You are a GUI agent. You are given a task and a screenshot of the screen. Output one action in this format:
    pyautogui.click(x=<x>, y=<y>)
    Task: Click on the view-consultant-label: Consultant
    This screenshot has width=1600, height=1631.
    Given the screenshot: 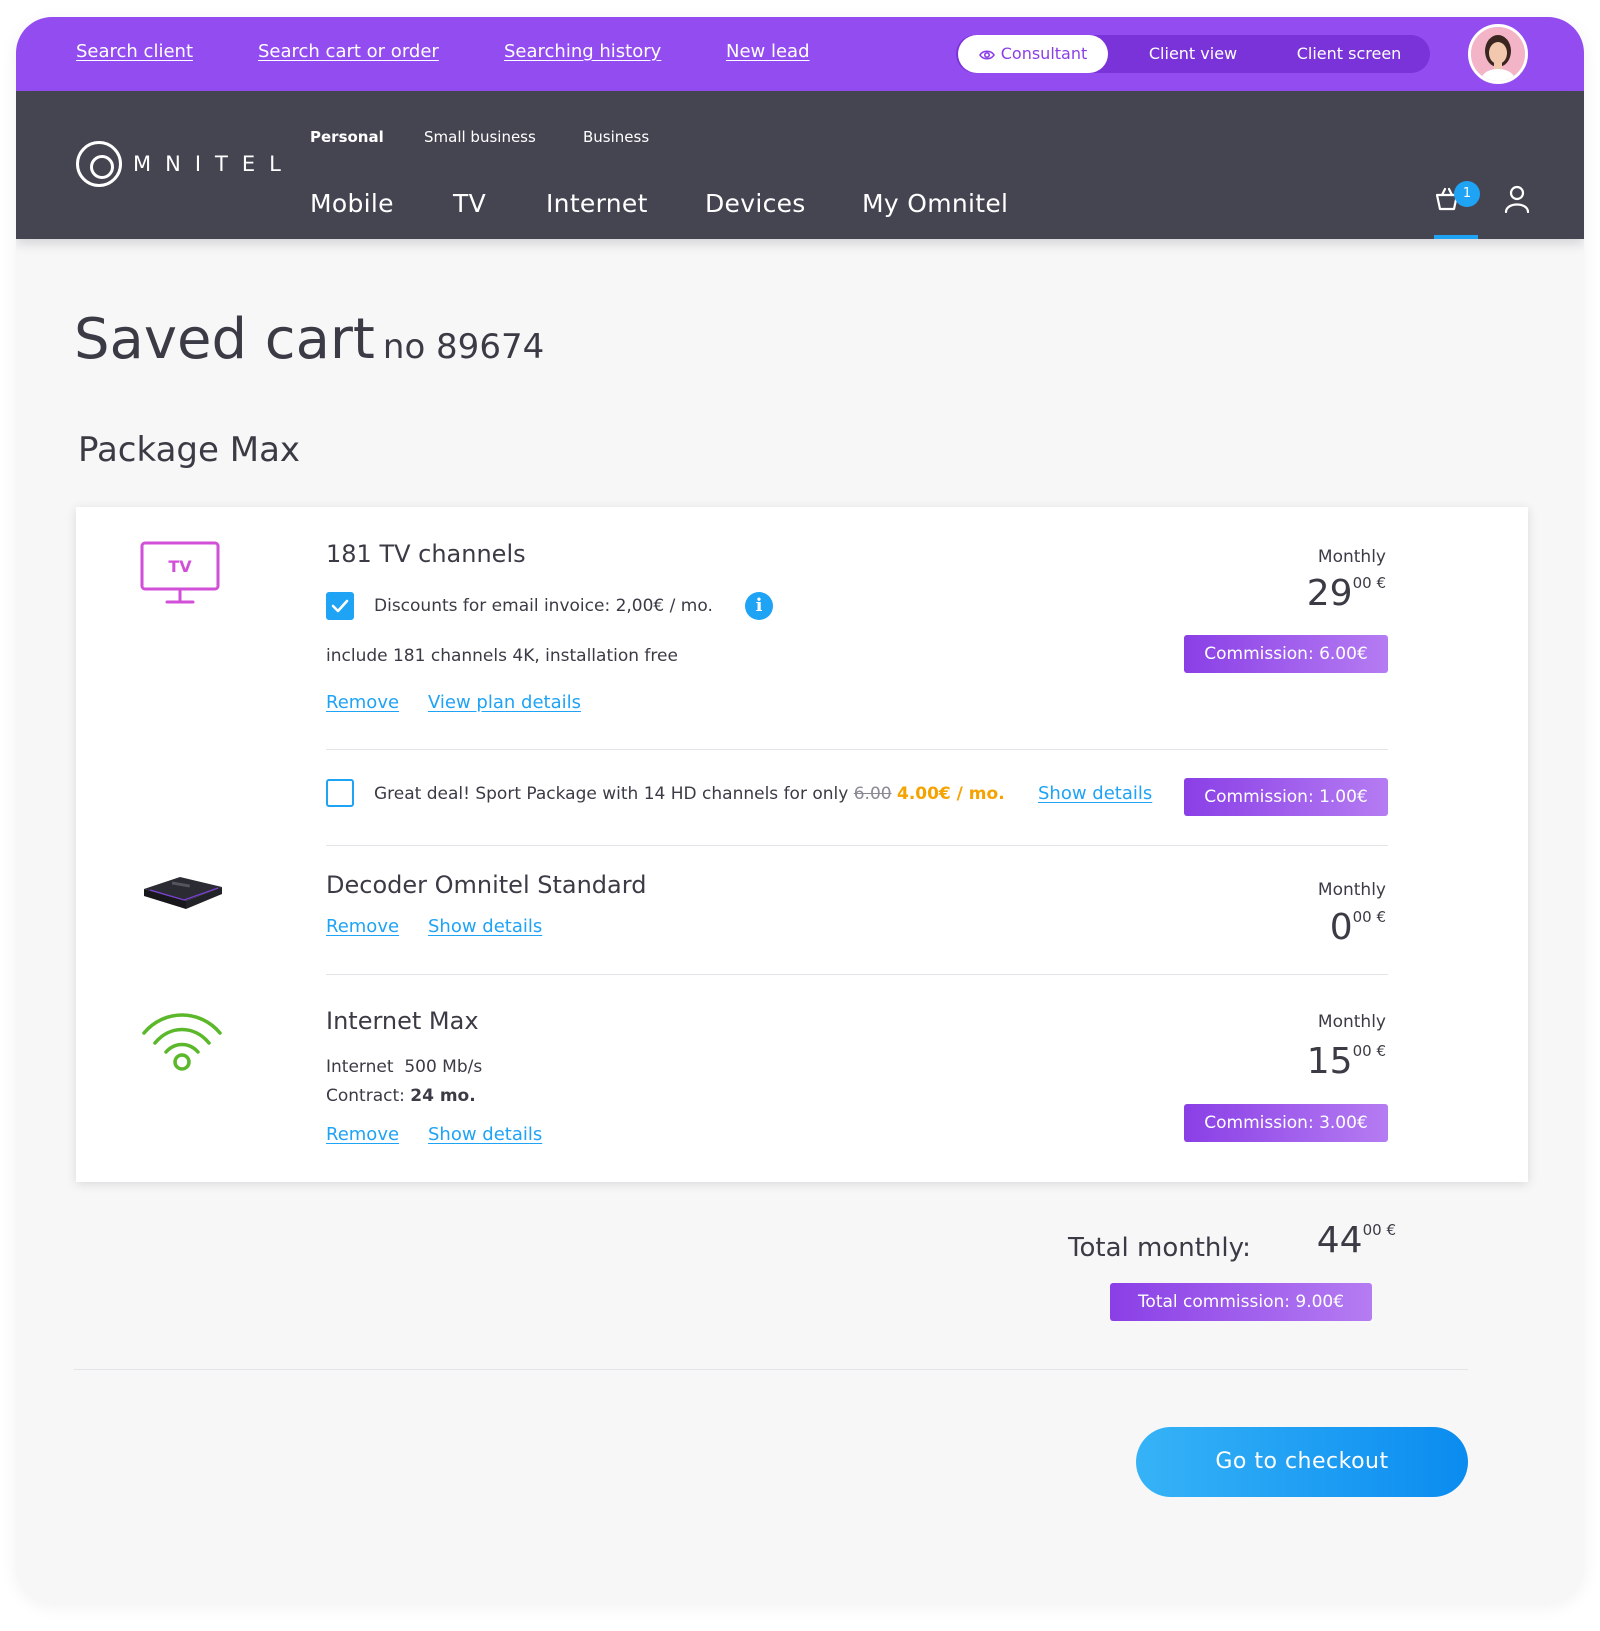 What is the action you would take?
    pyautogui.click(x=1044, y=53)
    